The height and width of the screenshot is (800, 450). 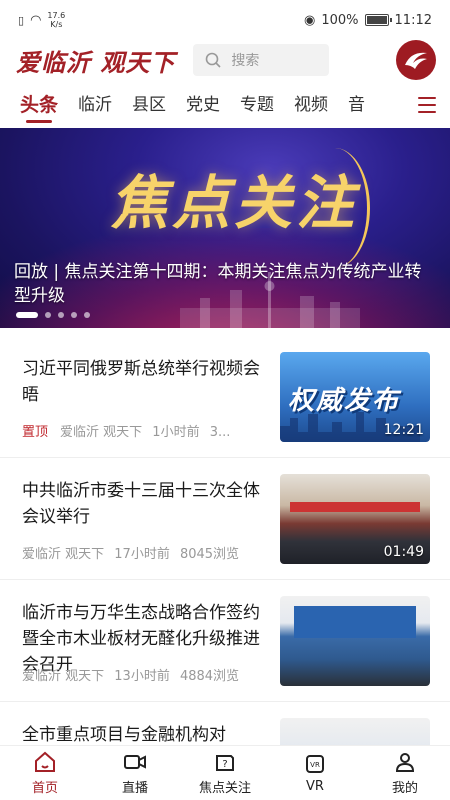 I want to click on focus-icon: ?, so click(x=225, y=763).